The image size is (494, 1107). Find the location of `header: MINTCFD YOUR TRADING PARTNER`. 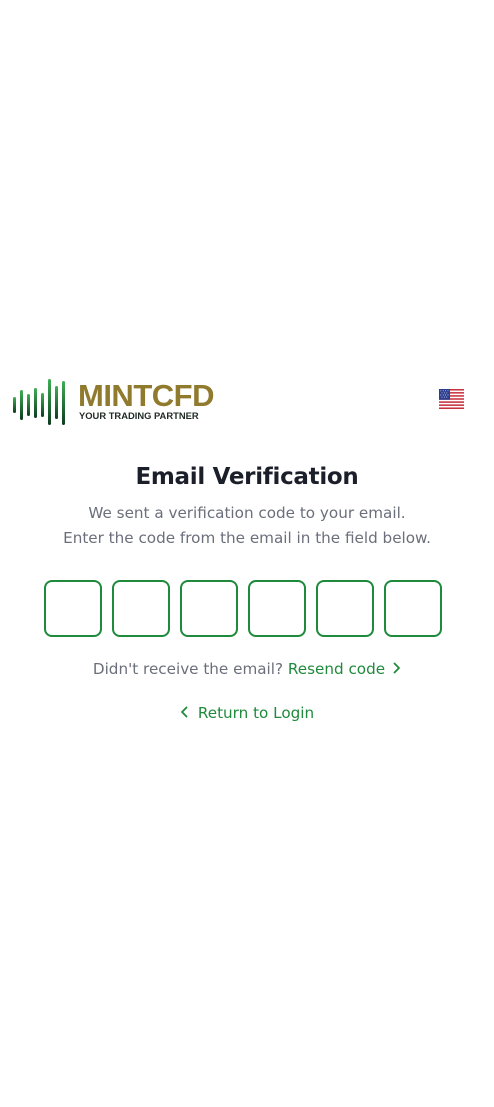

header: MINTCFD YOUR TRADING PARTNER is located at coordinates (247, 400).